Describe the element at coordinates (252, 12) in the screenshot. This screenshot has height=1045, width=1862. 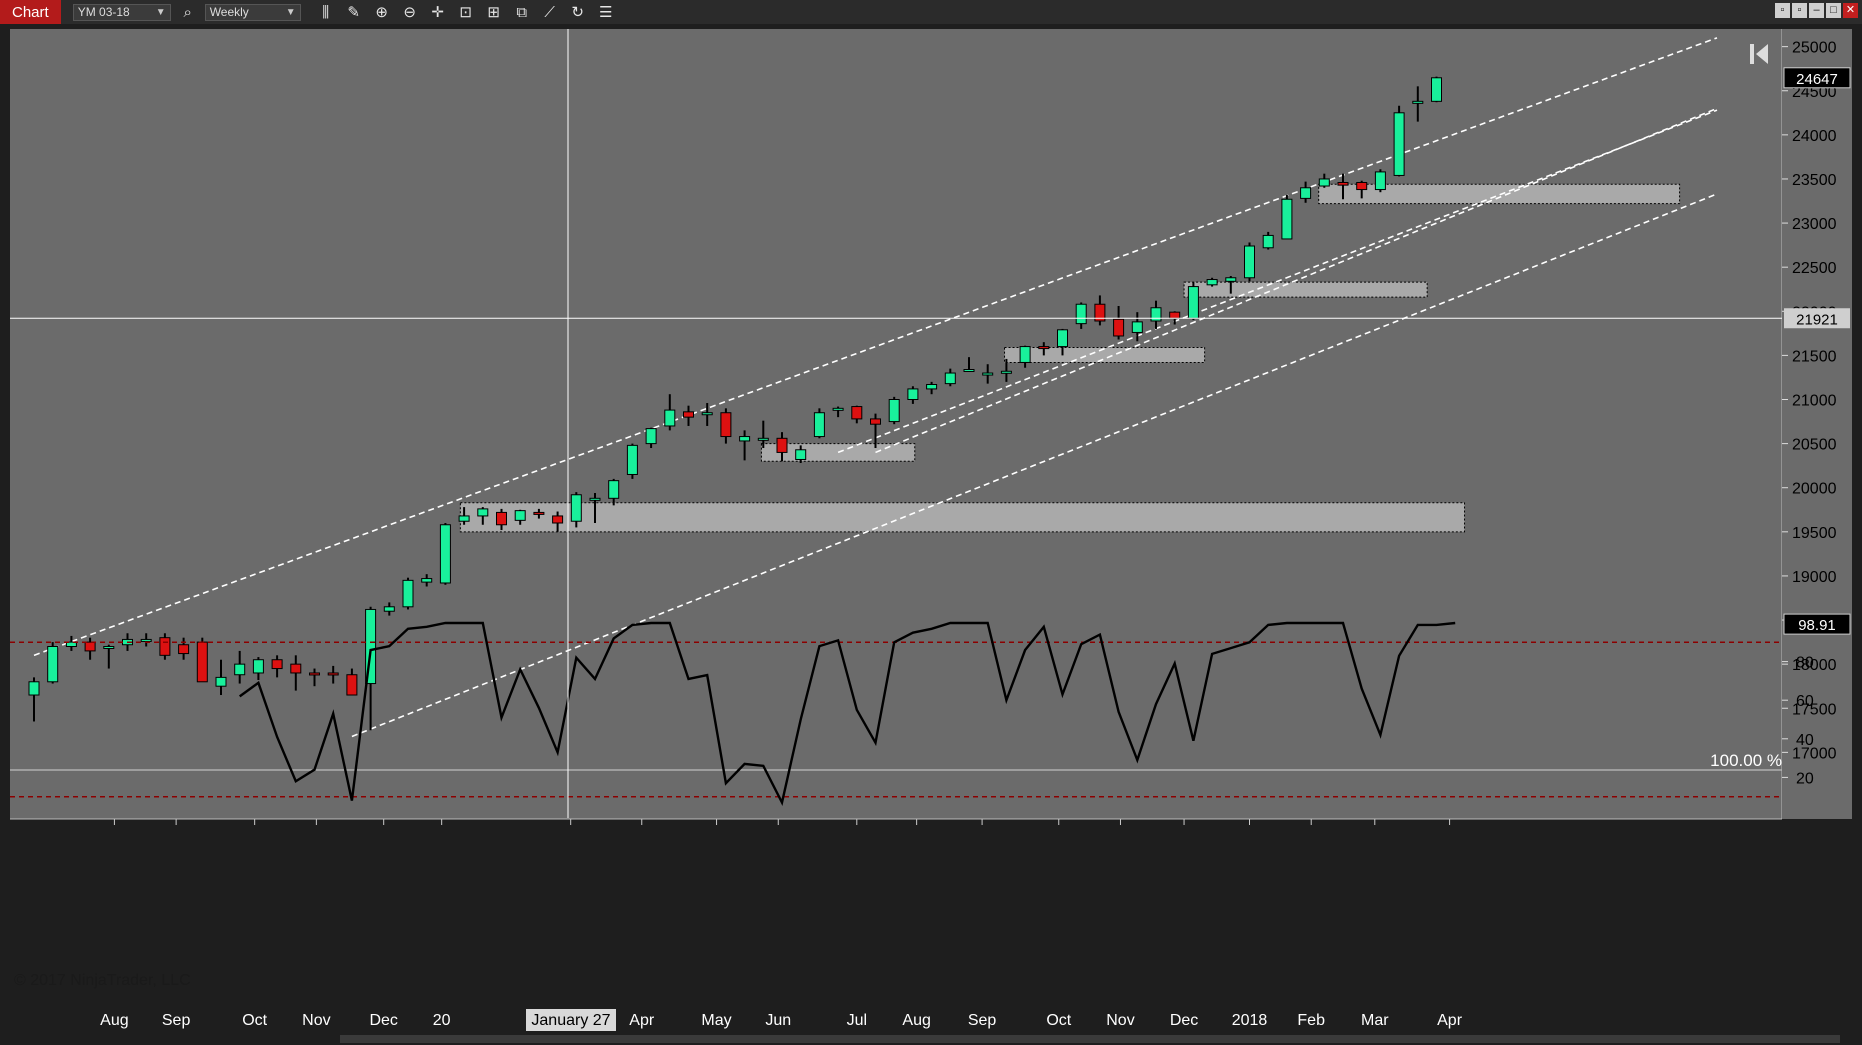
I see `period-selector: Weekly ▼` at that location.